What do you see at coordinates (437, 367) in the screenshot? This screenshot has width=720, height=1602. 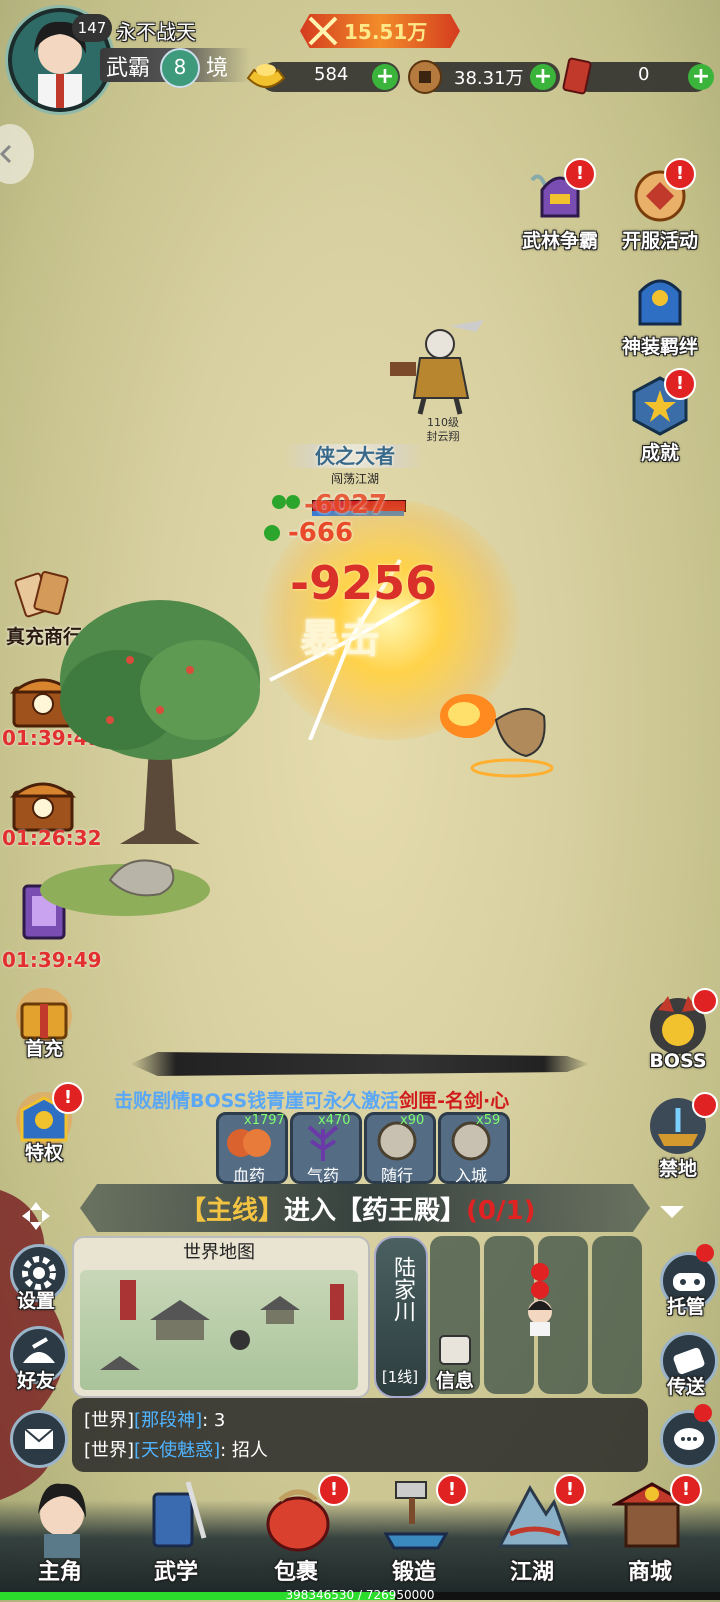 I see `enemy-warrior-sprite` at bounding box center [437, 367].